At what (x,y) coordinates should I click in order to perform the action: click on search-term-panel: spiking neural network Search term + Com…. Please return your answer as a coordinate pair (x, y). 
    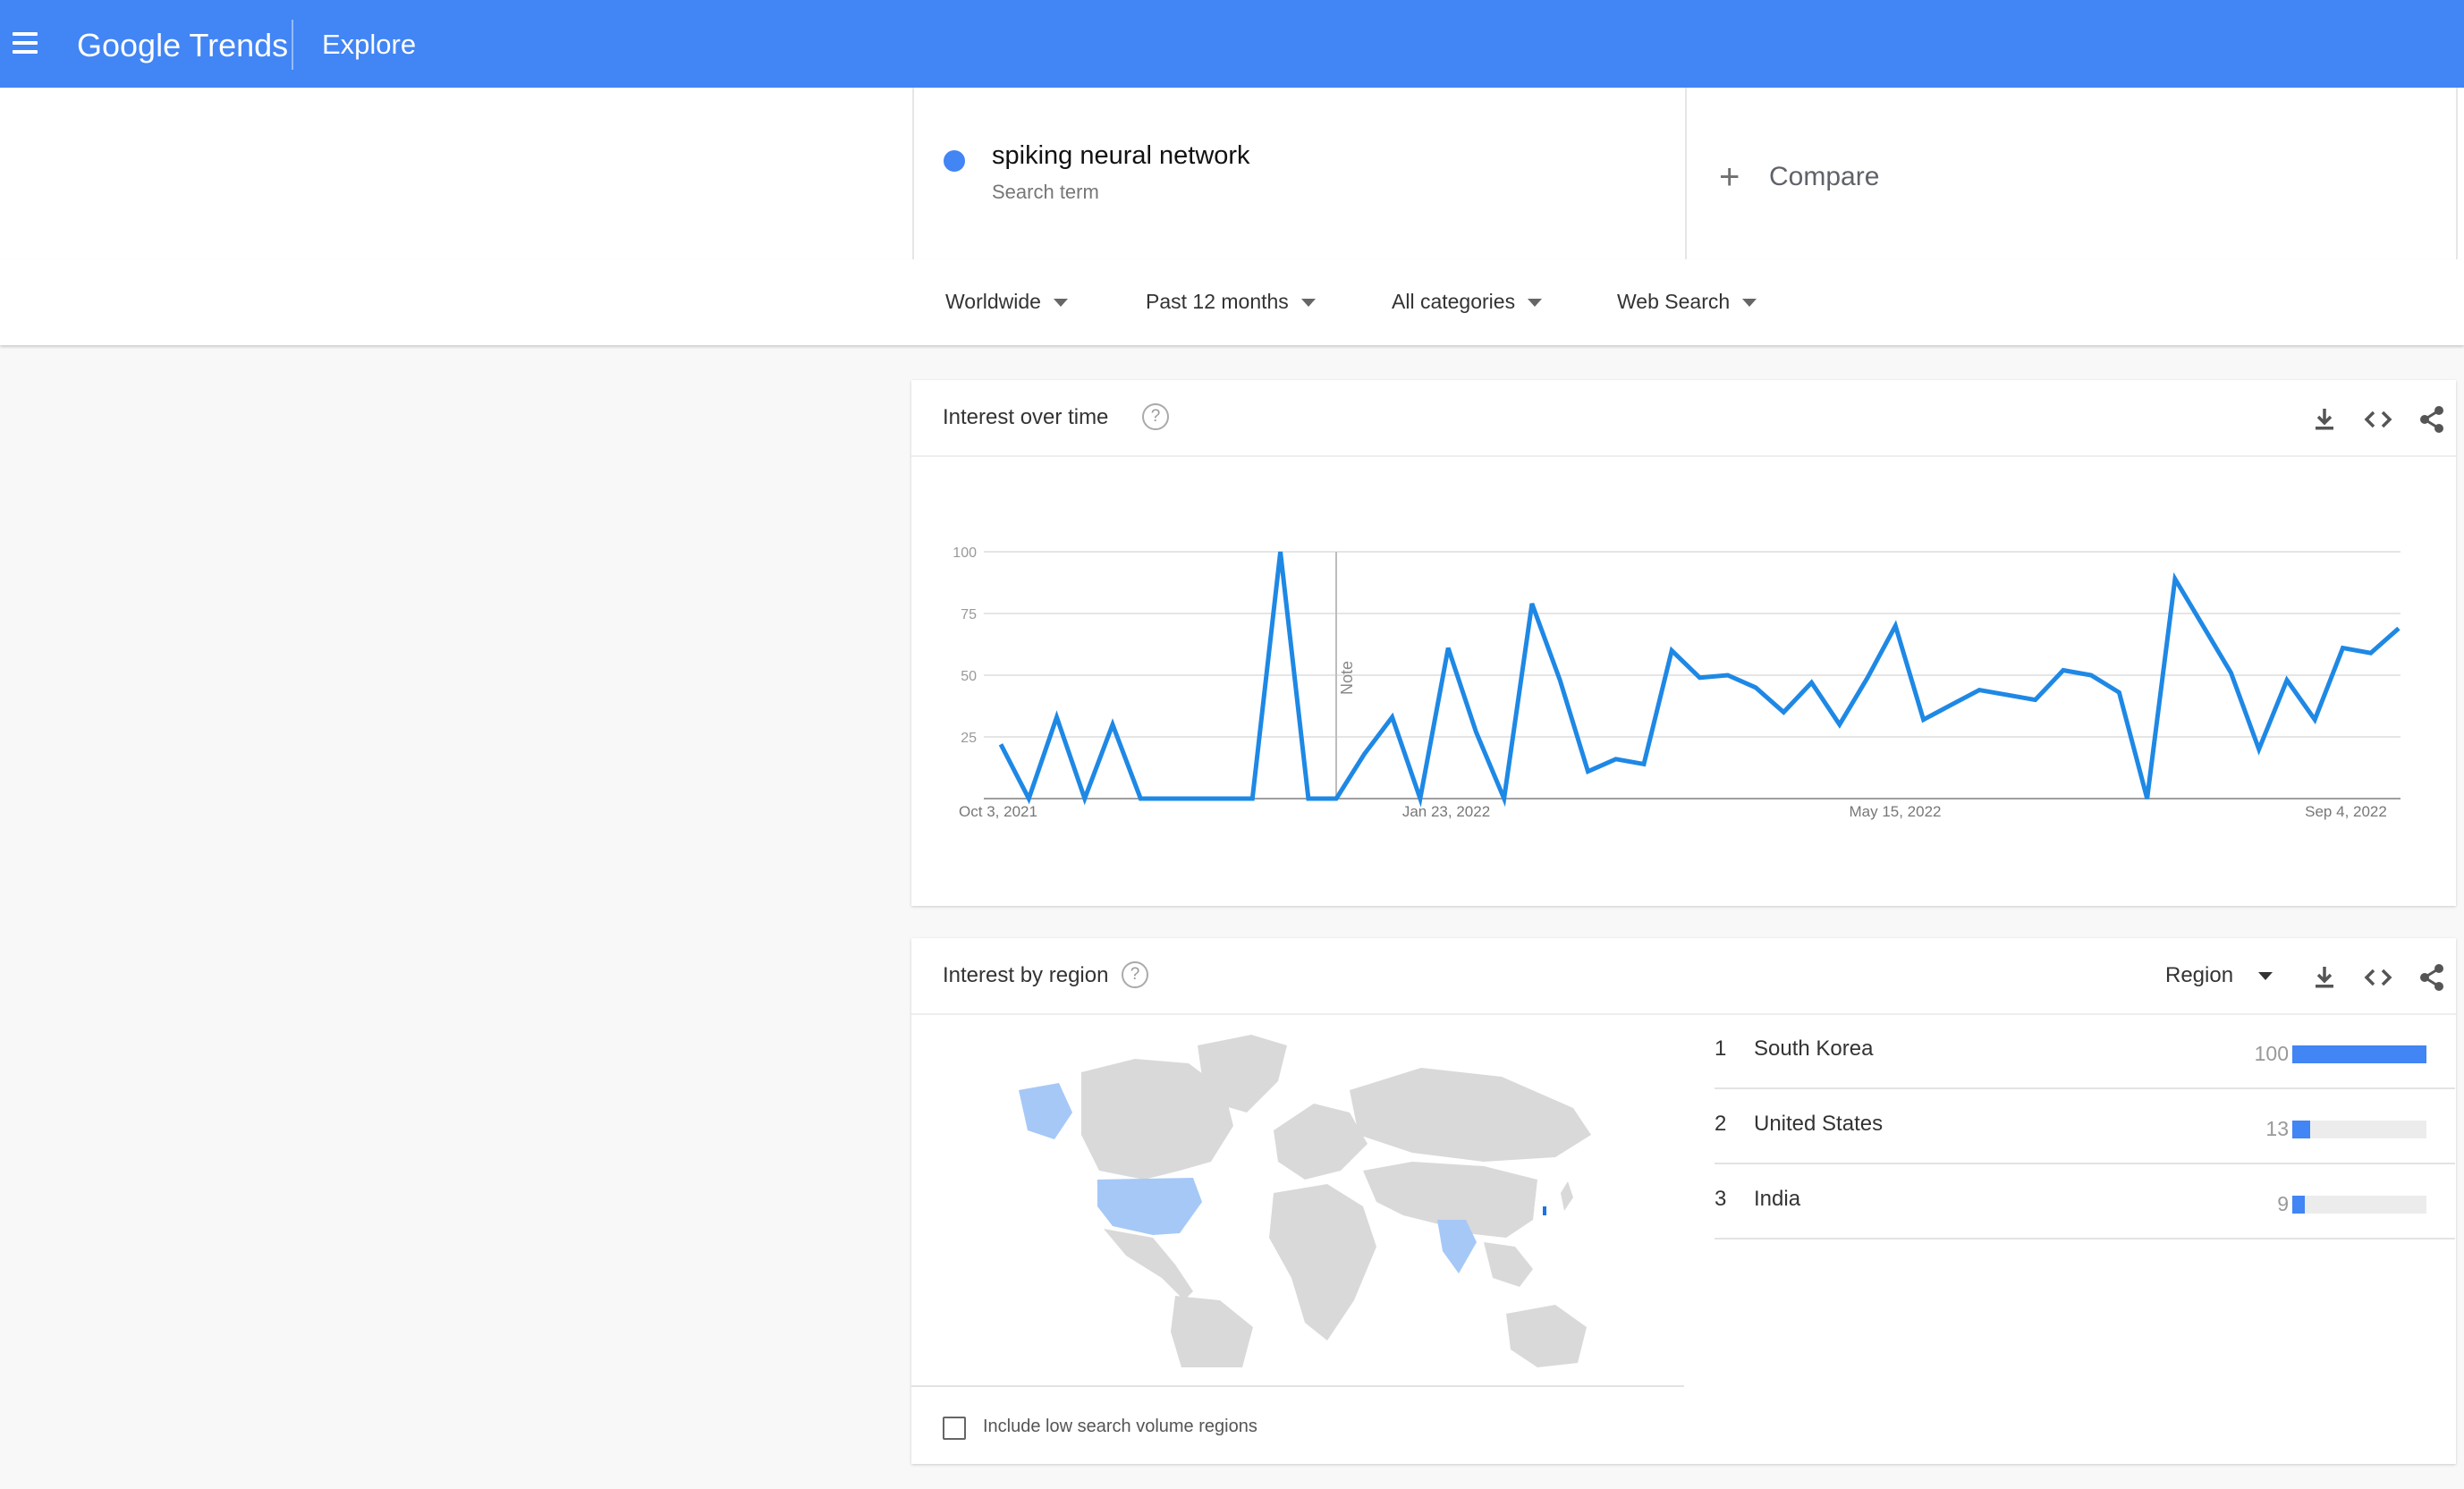
    Looking at the image, I should click on (1232, 174).